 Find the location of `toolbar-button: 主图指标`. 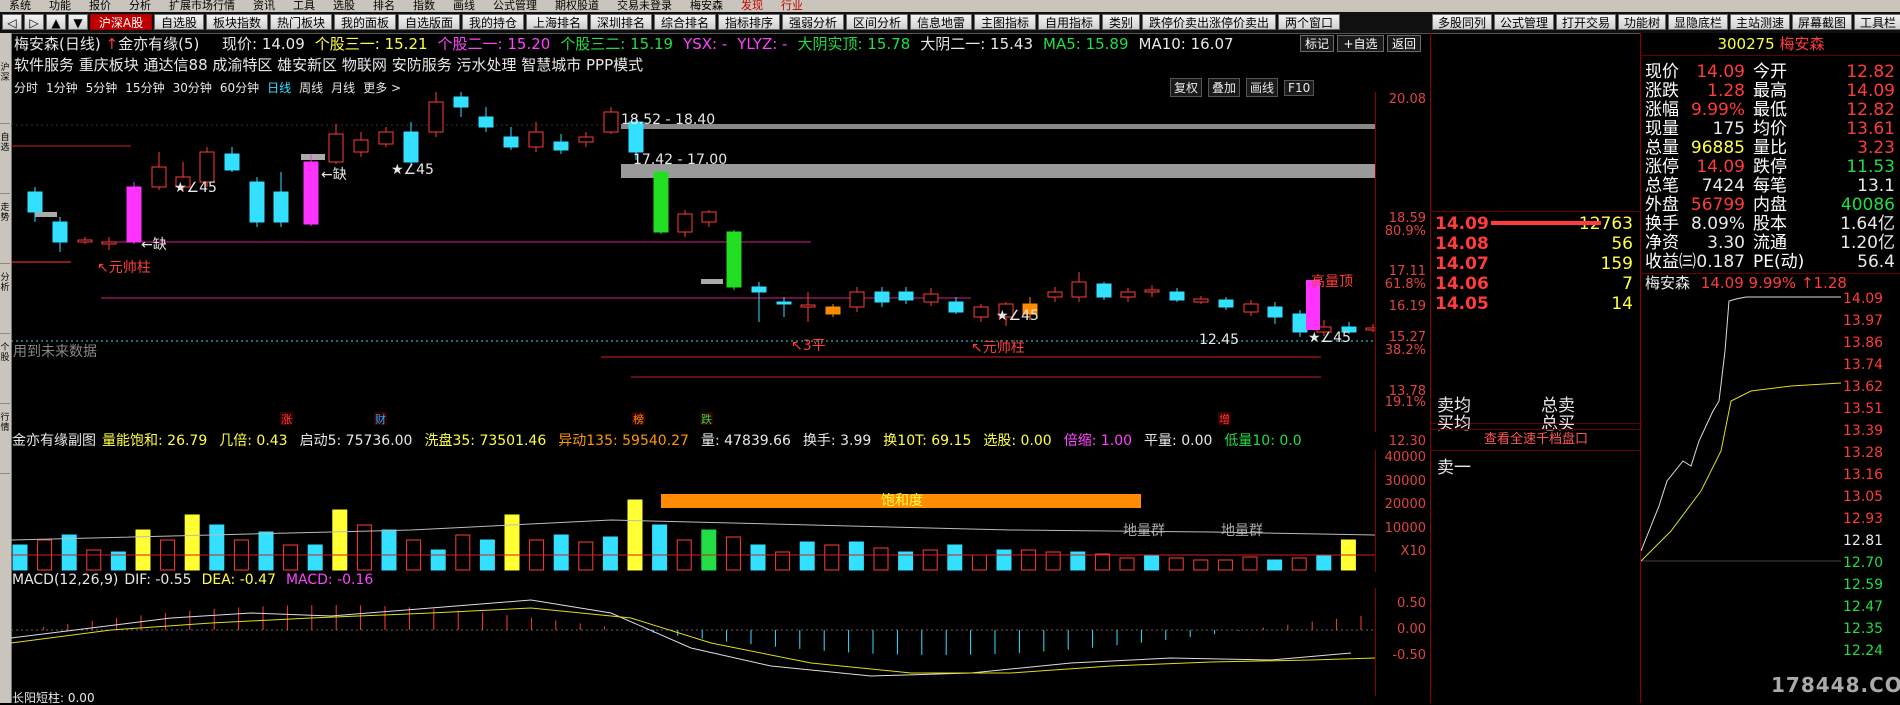

toolbar-button: 主图指标 is located at coordinates (1005, 22).